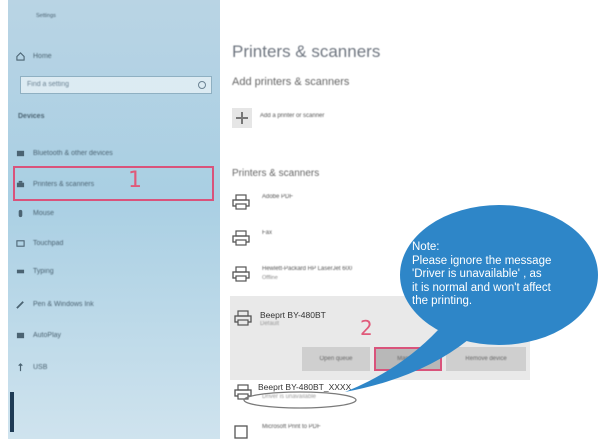 The image size is (598, 439). I want to click on add-section-title: Add printers & scanners, so click(291, 82).